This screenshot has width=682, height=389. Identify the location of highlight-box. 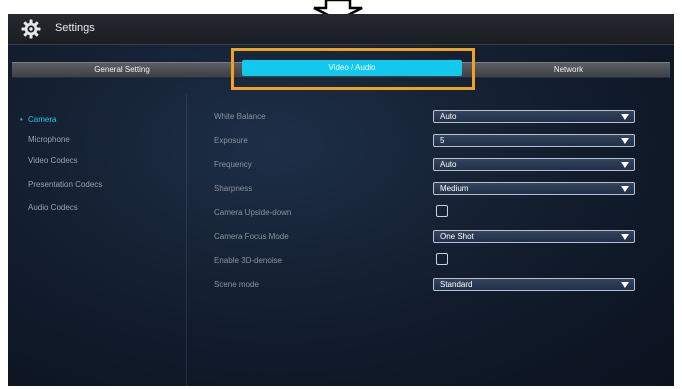
(353, 69).